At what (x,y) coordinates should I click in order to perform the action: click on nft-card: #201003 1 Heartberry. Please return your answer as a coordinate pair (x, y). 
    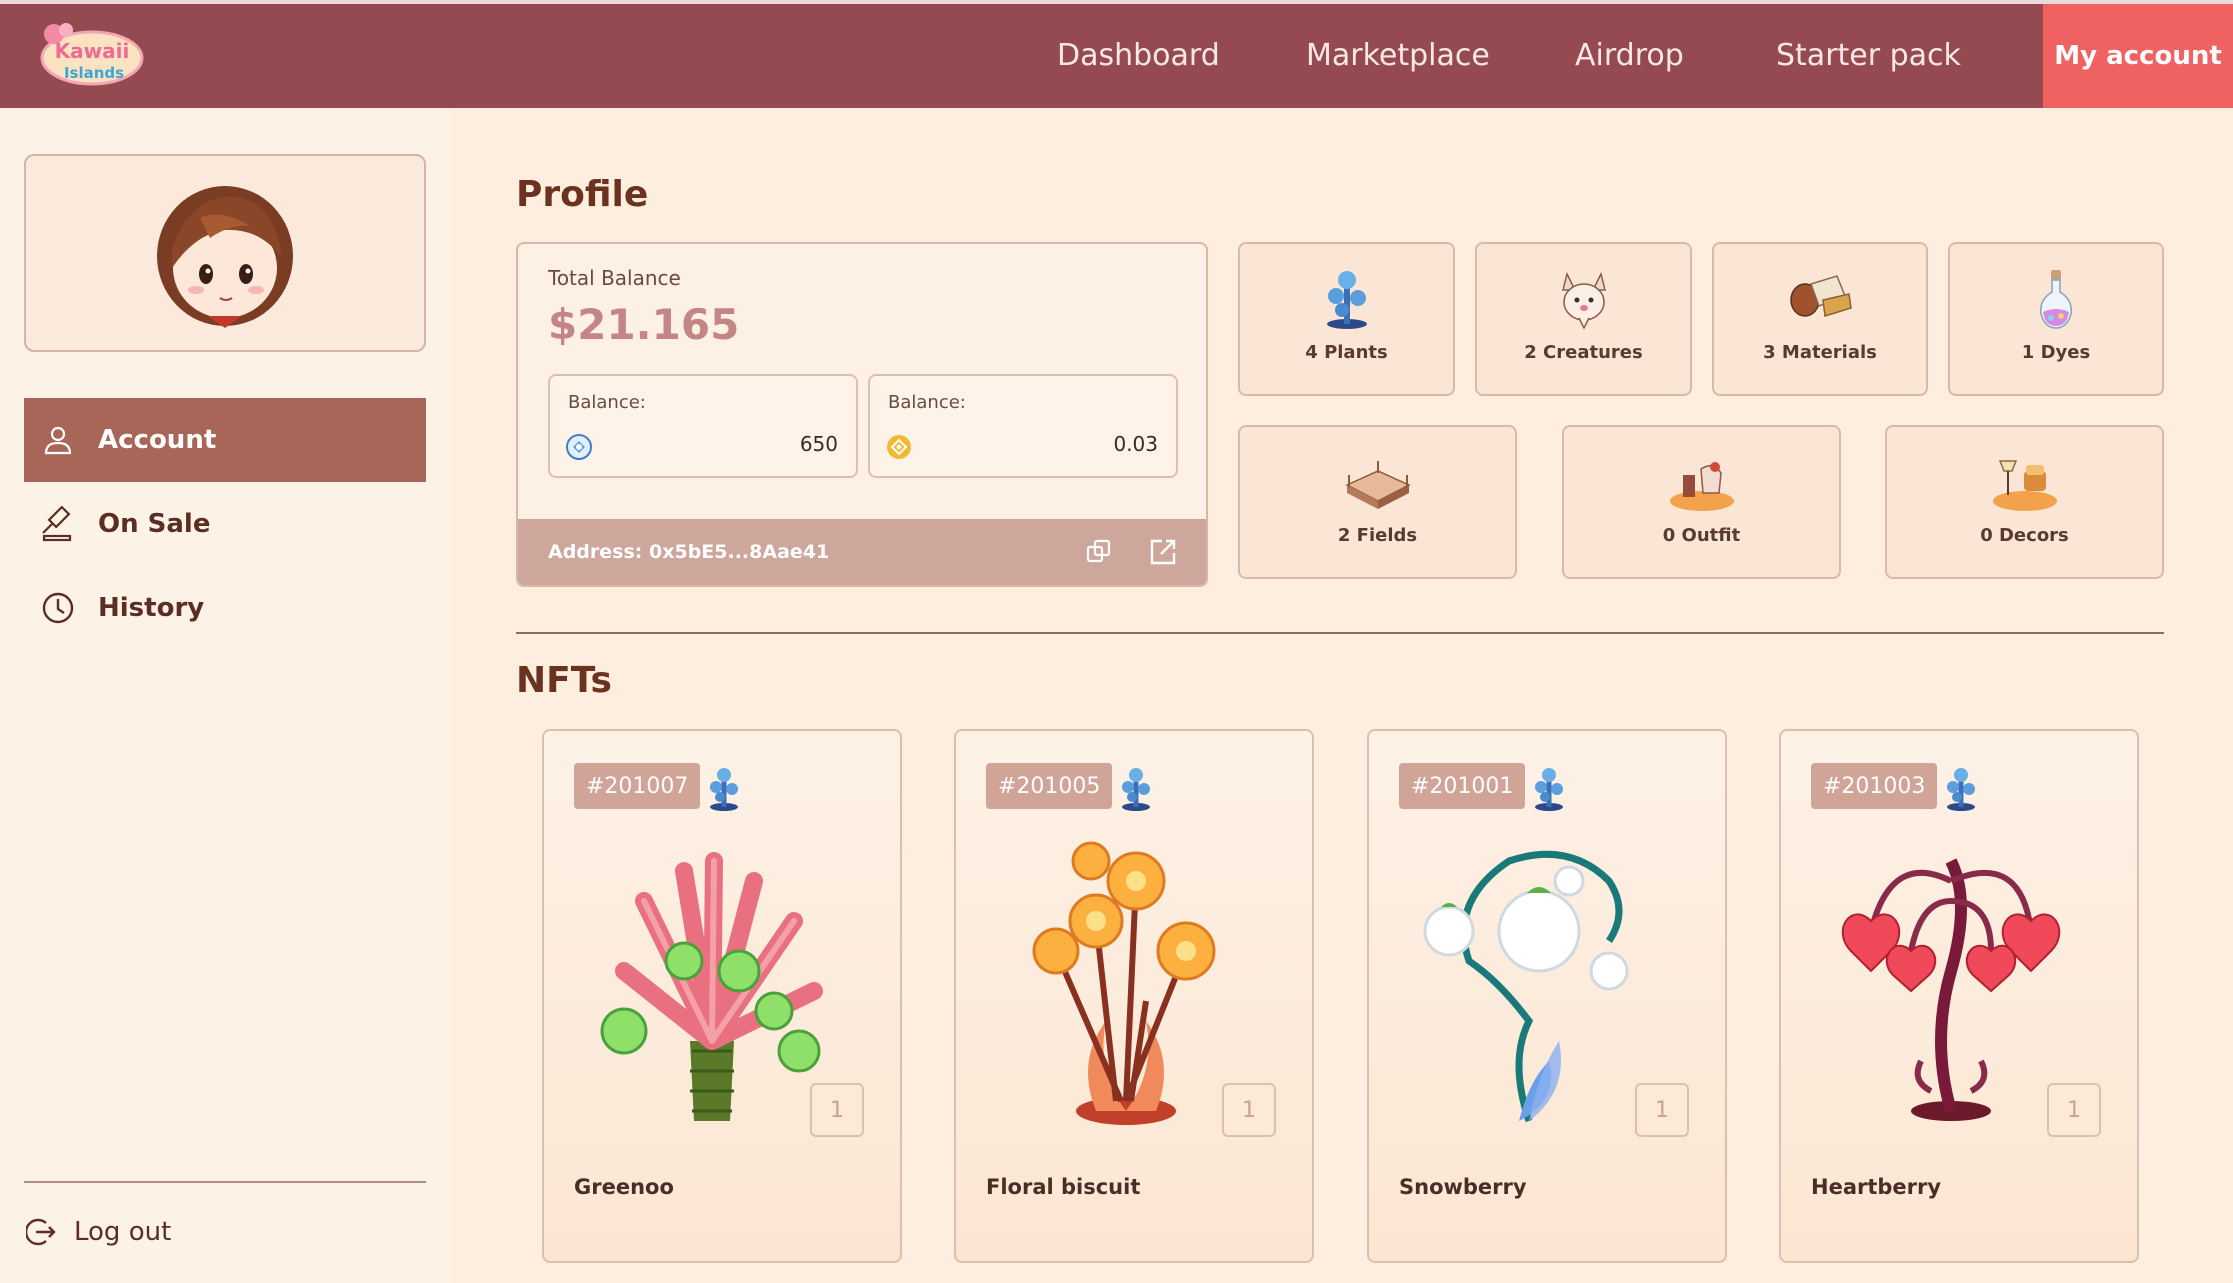
    Looking at the image, I should click on (1959, 996).